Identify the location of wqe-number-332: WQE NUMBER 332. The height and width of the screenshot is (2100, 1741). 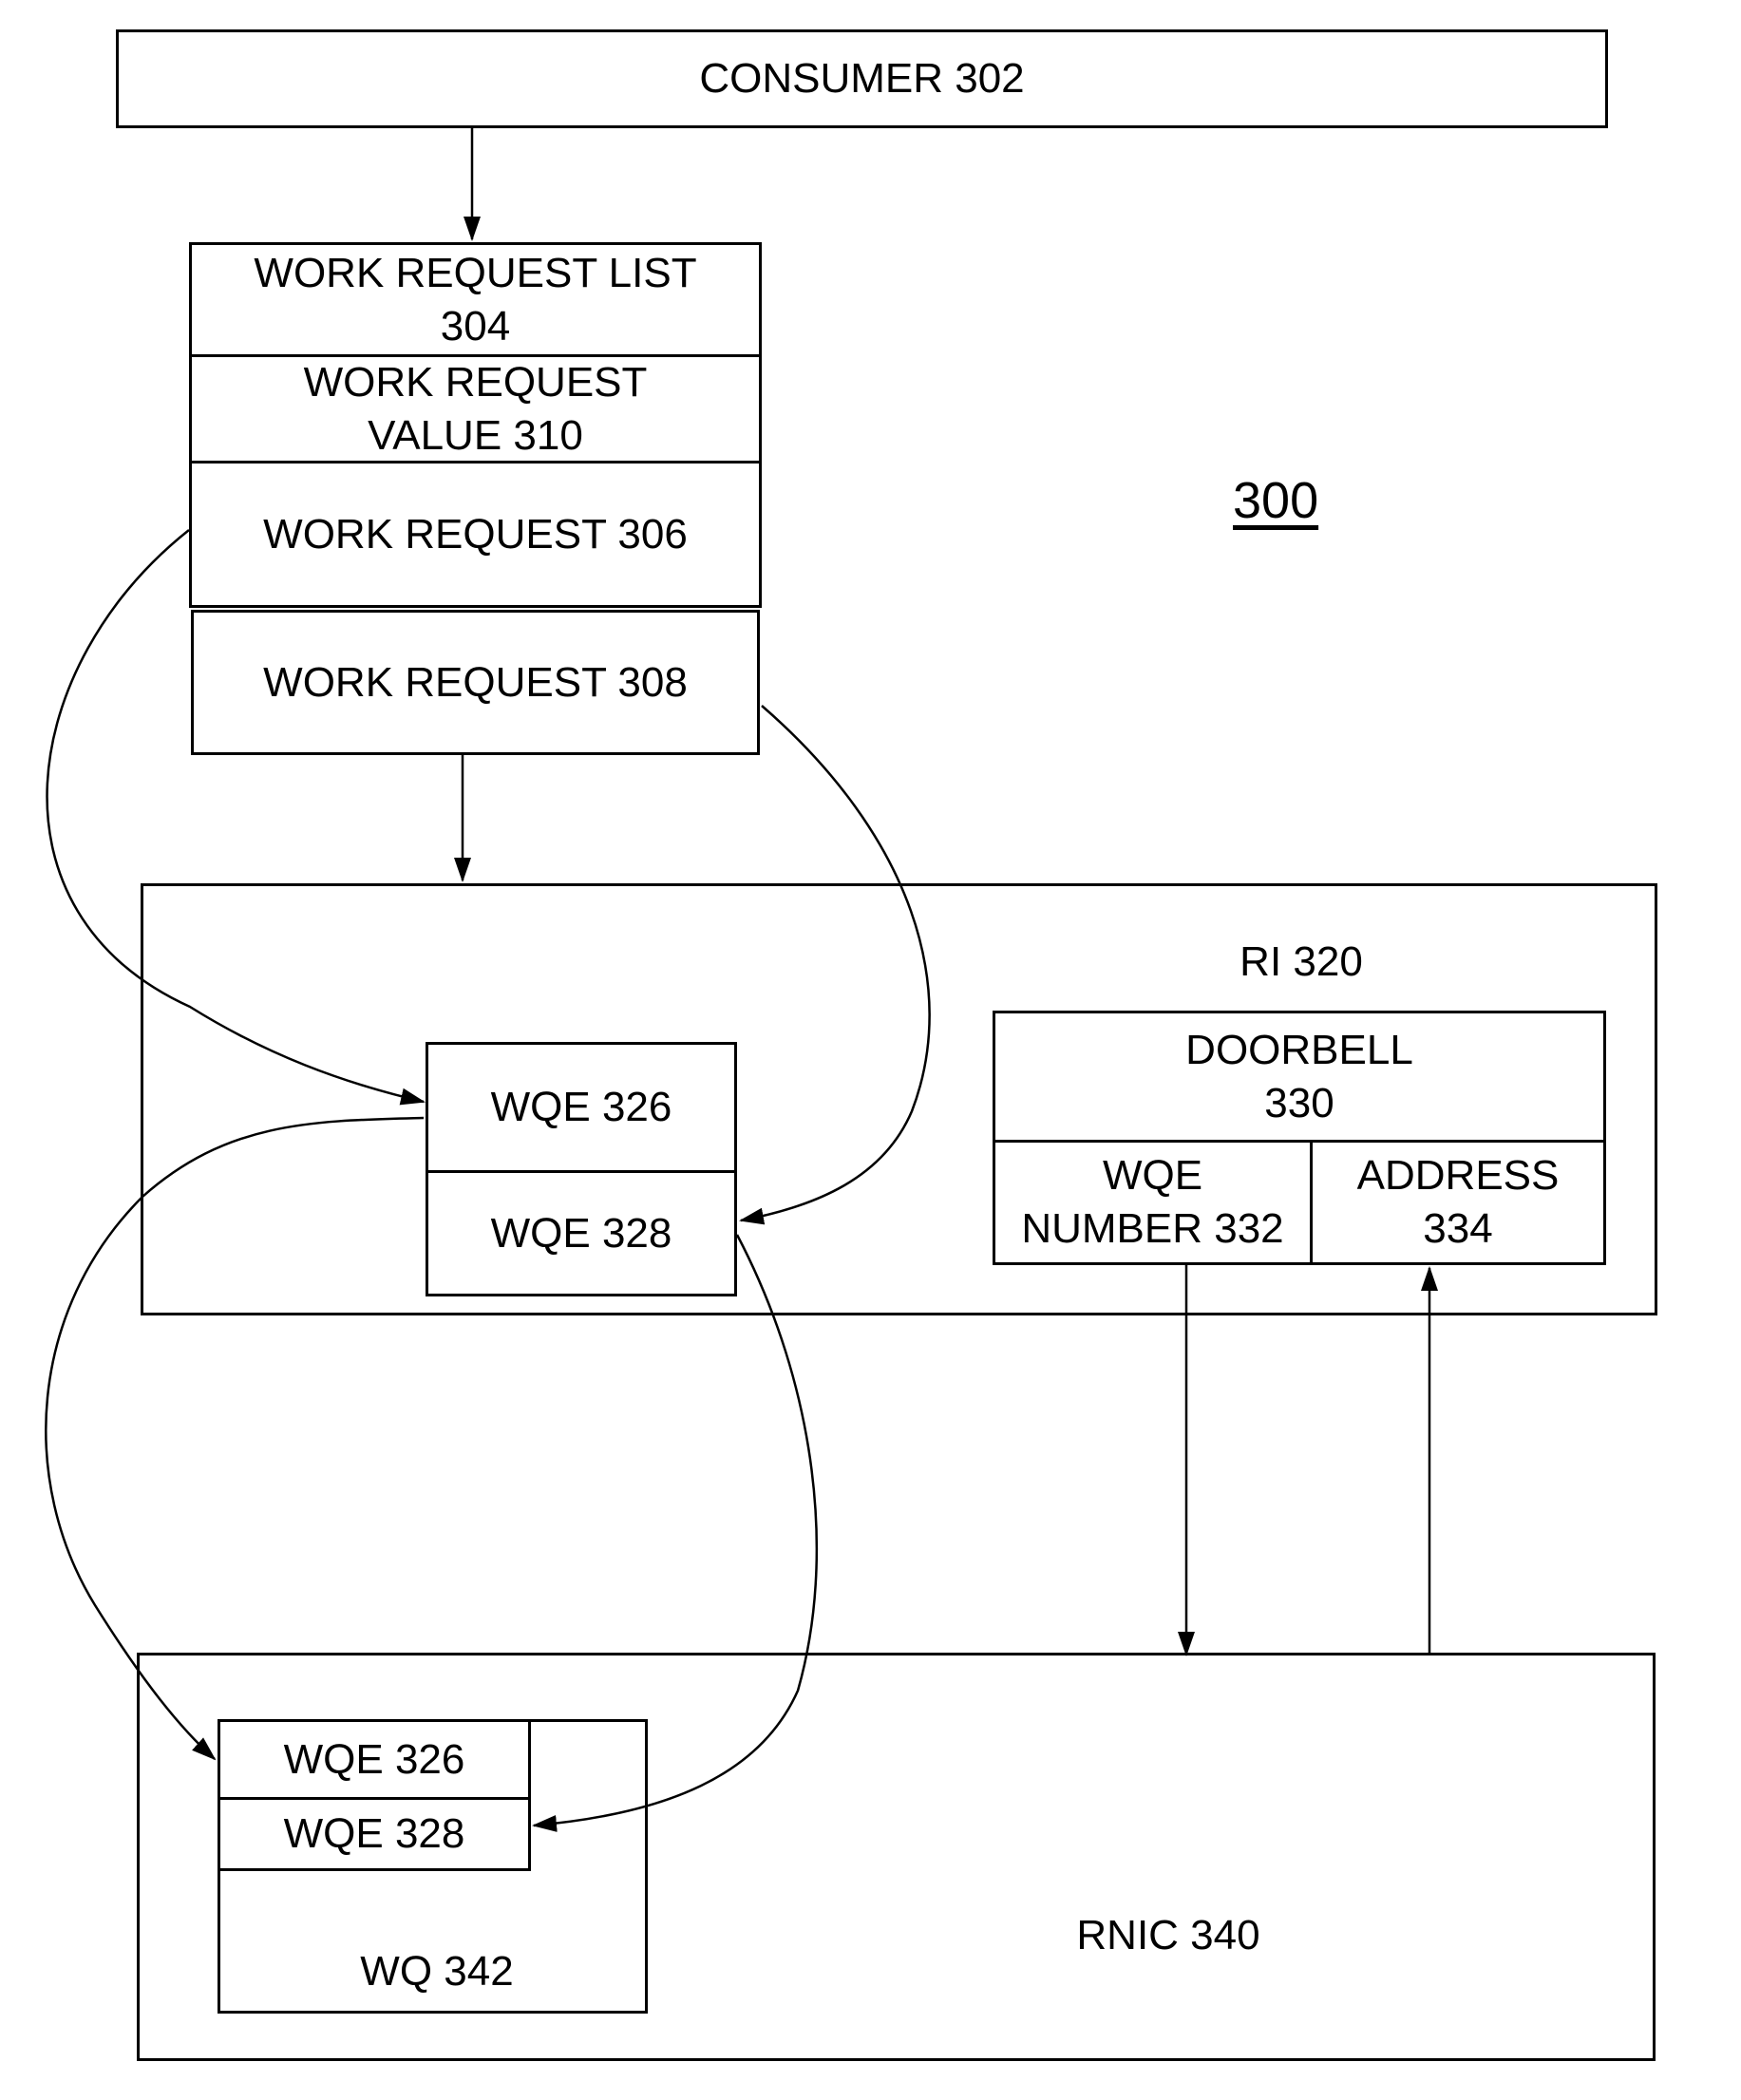
(1153, 1202).